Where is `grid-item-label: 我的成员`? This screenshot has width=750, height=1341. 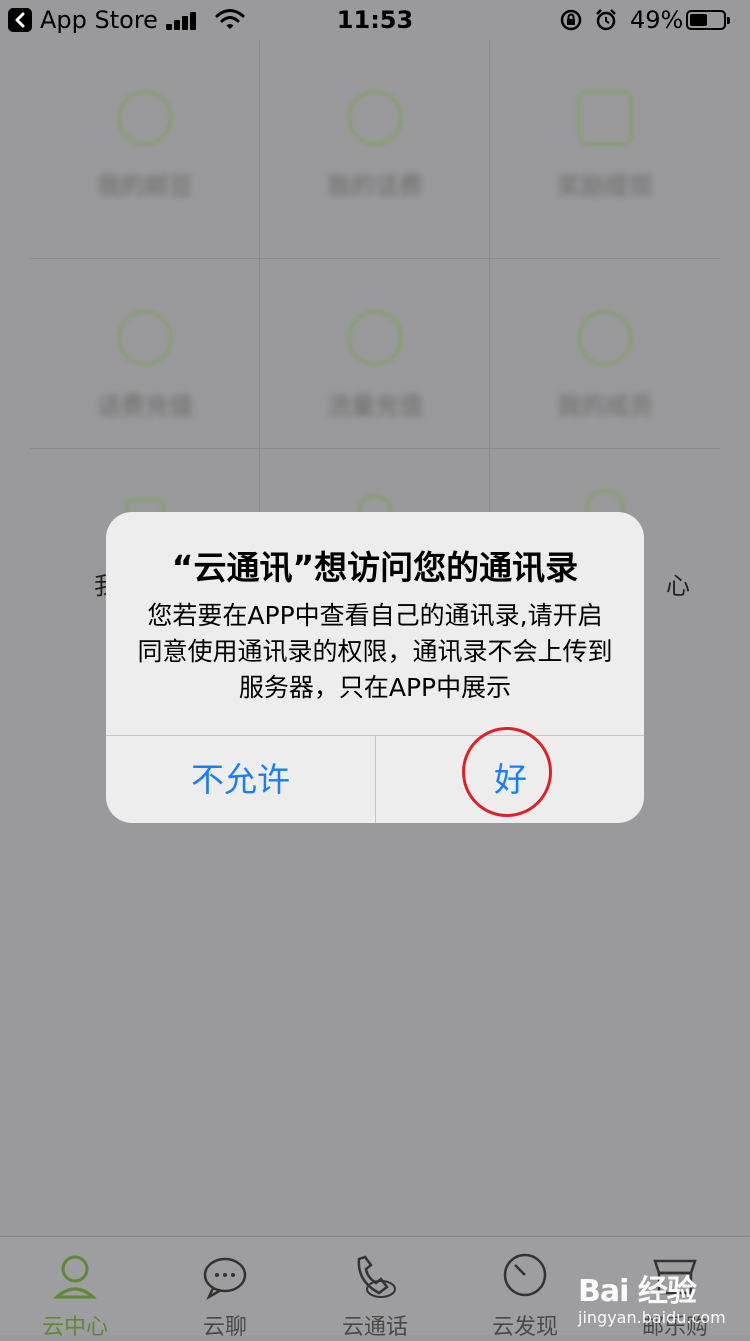 grid-item-label: 我的成员 is located at coordinates (605, 406).